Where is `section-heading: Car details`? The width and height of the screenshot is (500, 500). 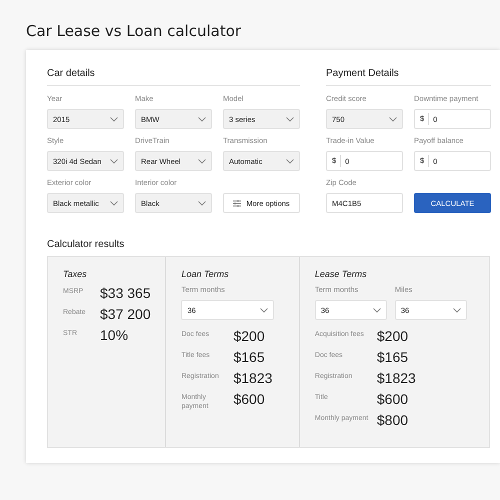
section-heading: Car details is located at coordinates (173, 77).